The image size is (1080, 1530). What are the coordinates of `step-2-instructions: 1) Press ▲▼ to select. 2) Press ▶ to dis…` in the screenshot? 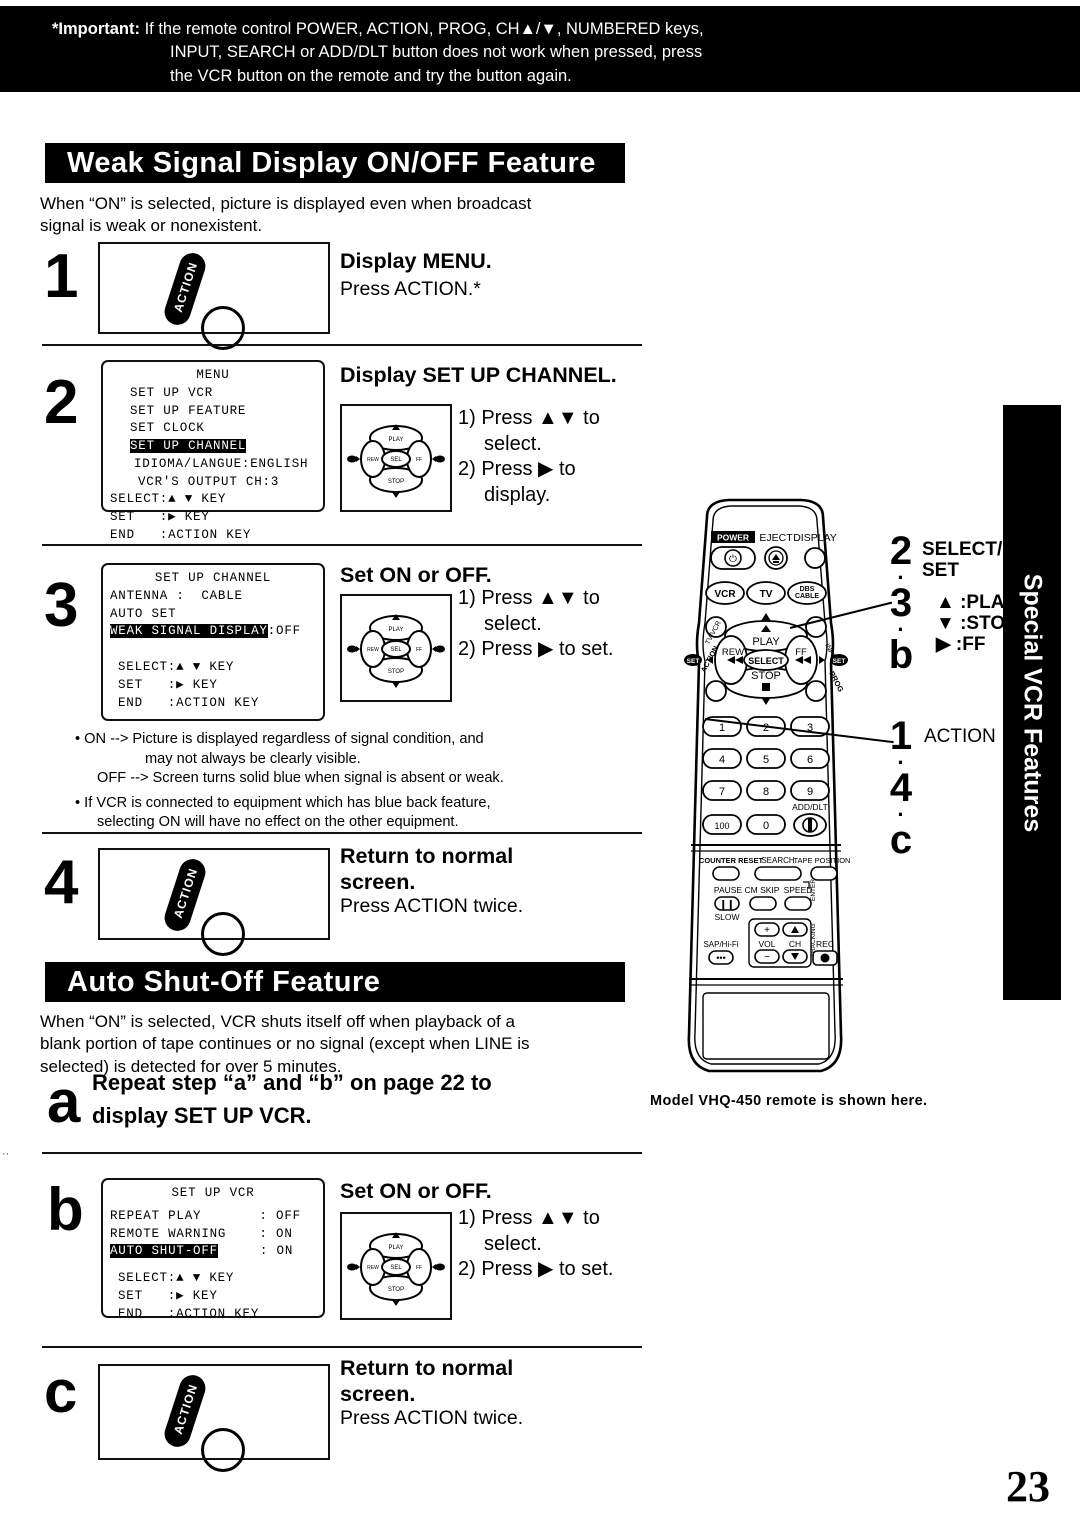 It's located at (529, 457).